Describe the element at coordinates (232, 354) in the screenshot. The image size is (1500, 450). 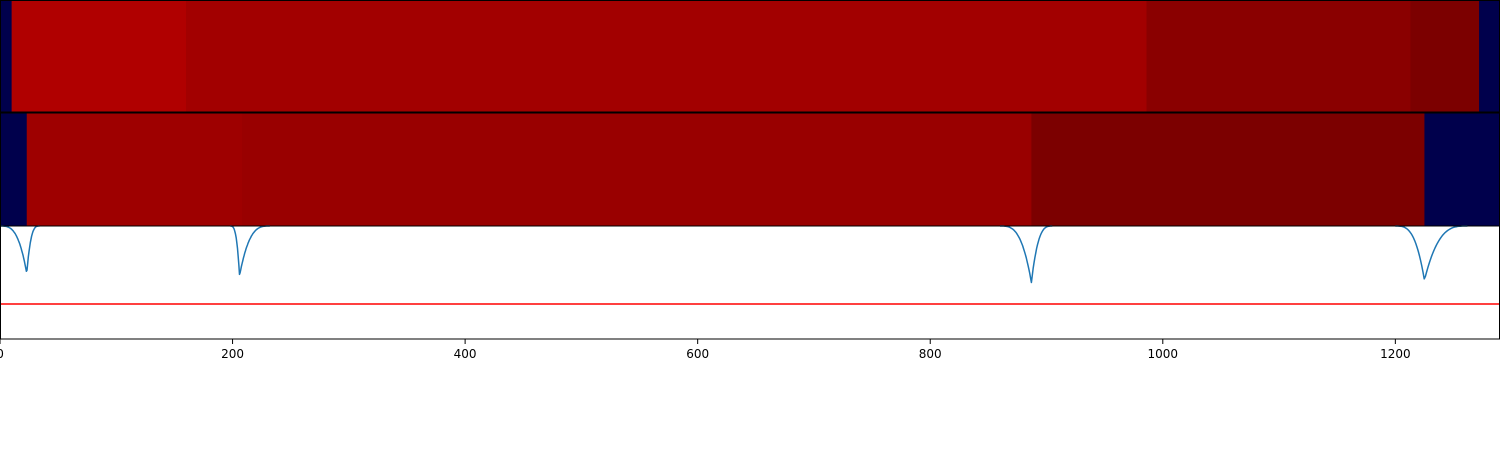
I see `x-tick-label-1: 200` at that location.